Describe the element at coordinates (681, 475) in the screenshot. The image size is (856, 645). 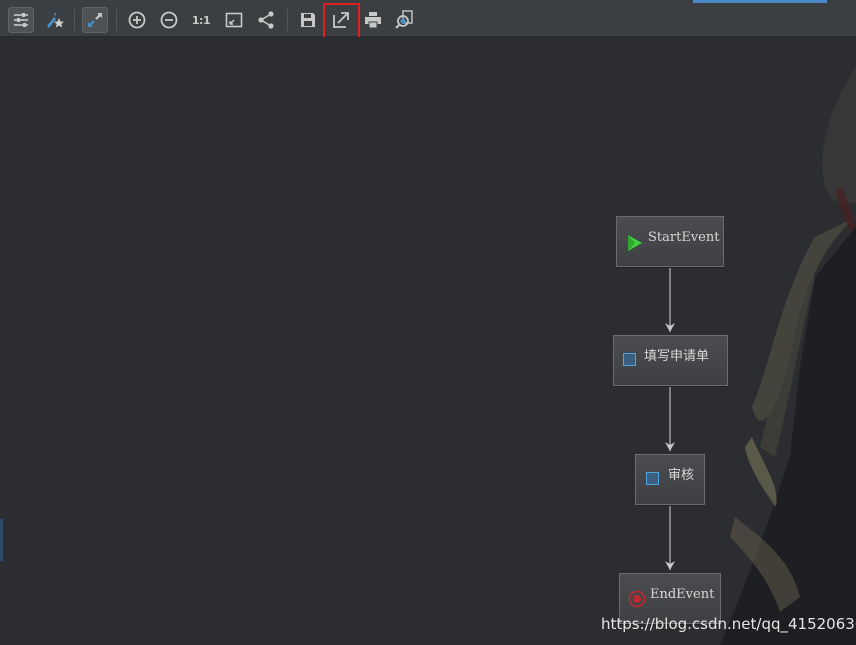
I see `node-label: 审核` at that location.